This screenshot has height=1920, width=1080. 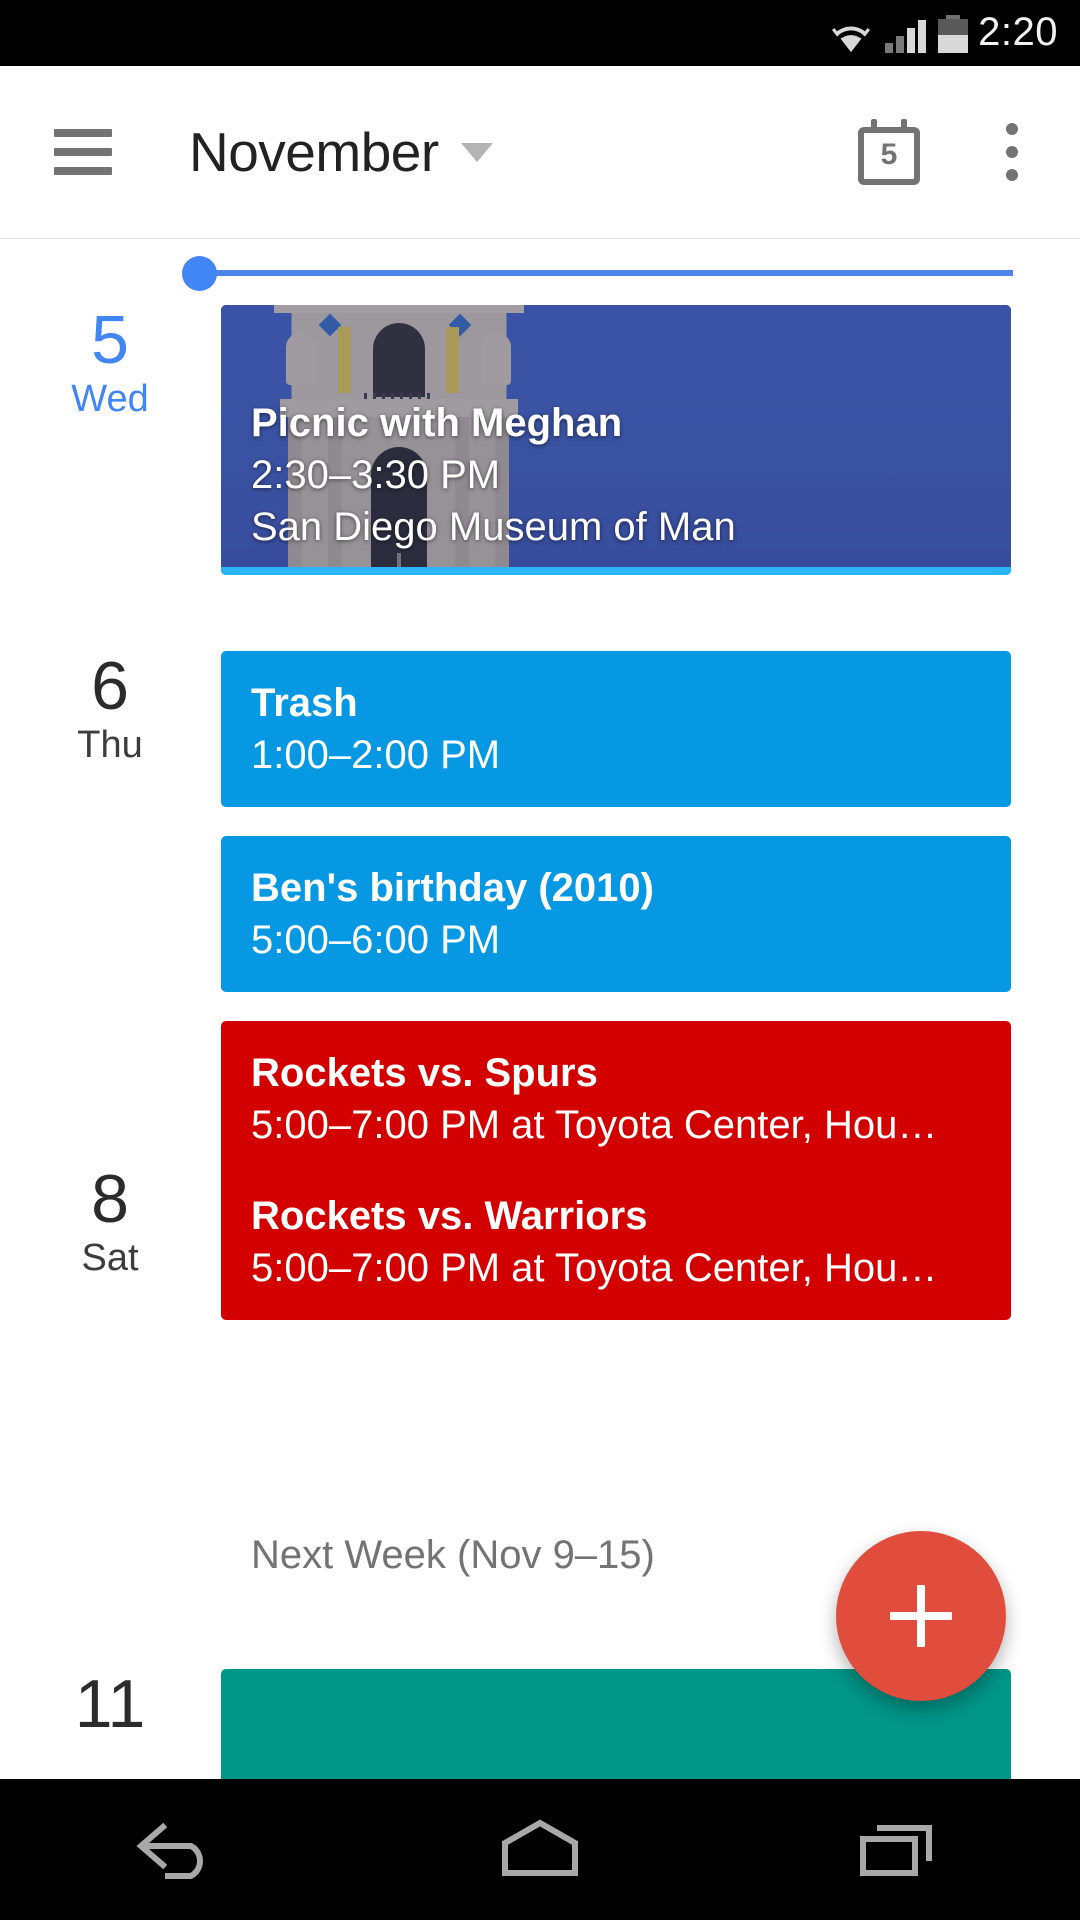 I want to click on calendar-today-number: 5, so click(x=889, y=154).